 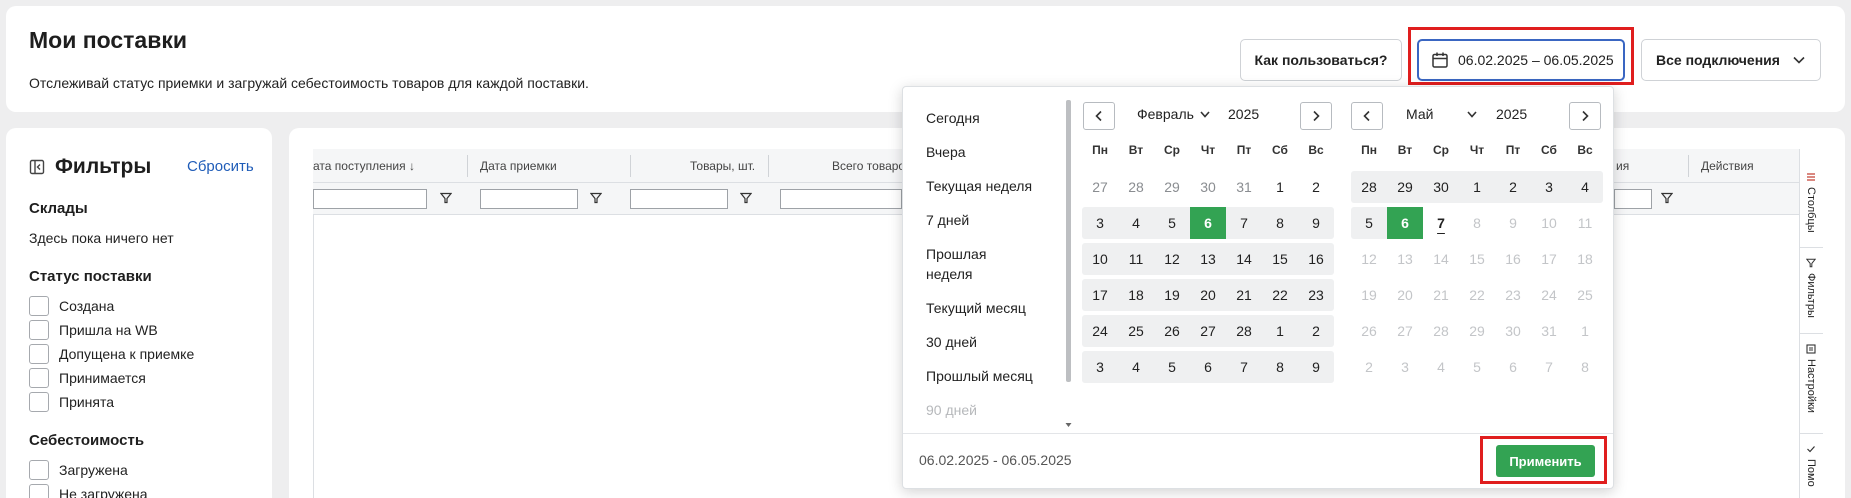 What do you see at coordinates (951, 410) in the screenshot?
I see `preset-90-days: 90 дней` at bounding box center [951, 410].